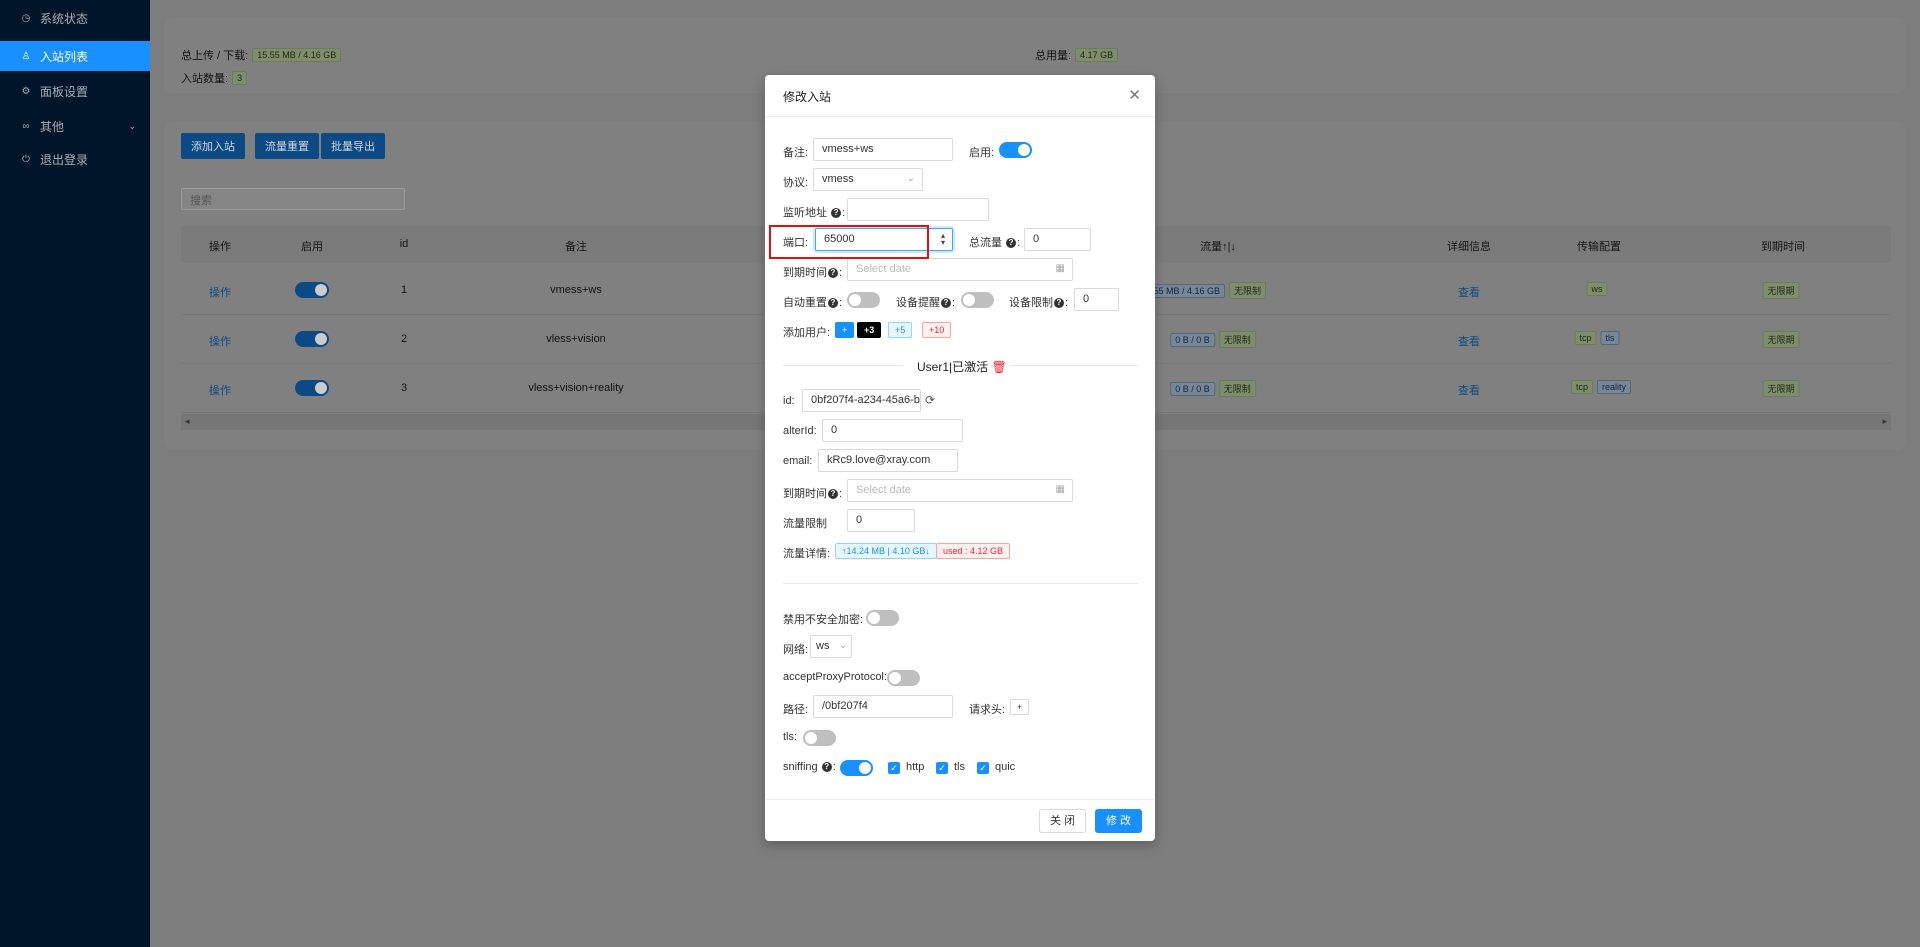  Describe the element at coordinates (856, 768) in the screenshot. I see `sniffing-switch` at that location.